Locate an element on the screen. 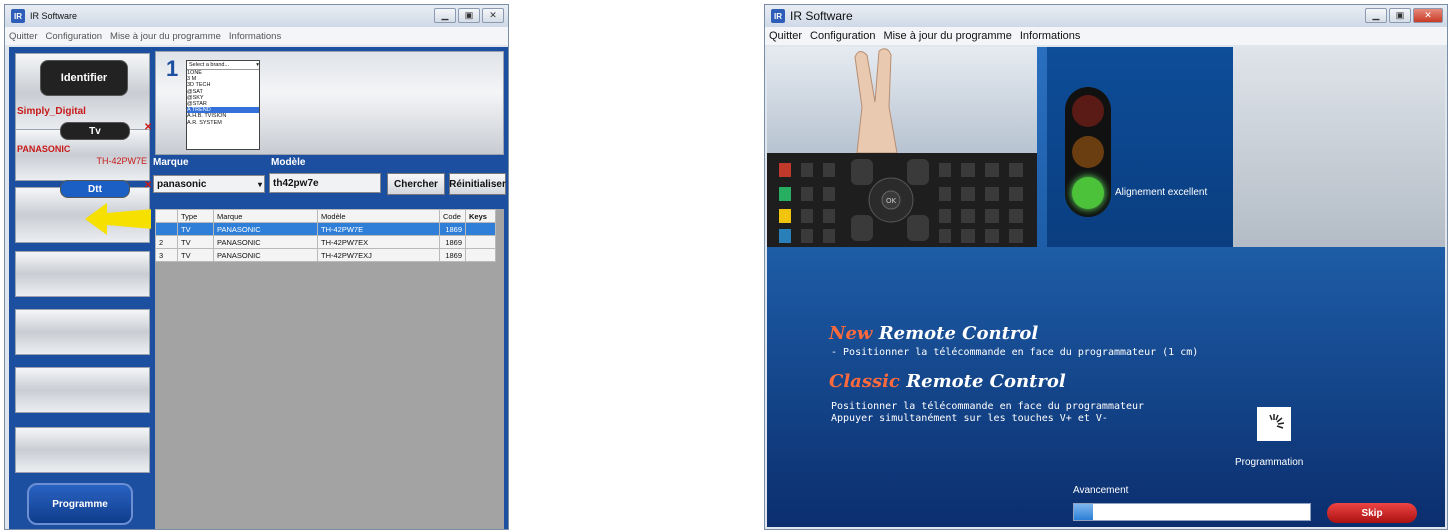 This screenshot has width=1451, height=530. new-remote-title: New Remote Control is located at coordinates (933, 333).